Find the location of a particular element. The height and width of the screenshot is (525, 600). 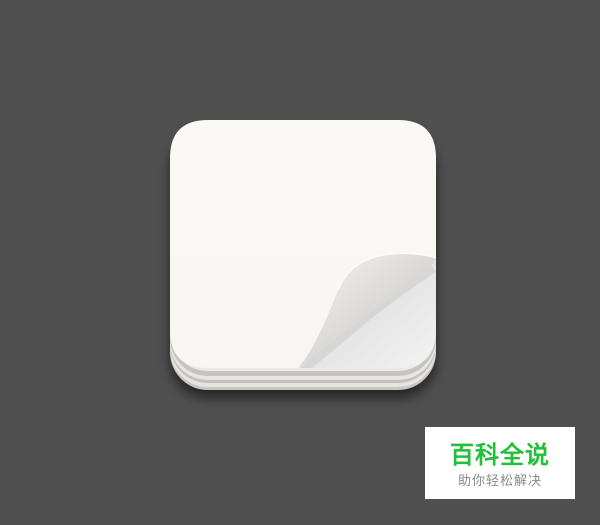

watermark-subtitle: 助你轻松解决 is located at coordinates (499, 481).